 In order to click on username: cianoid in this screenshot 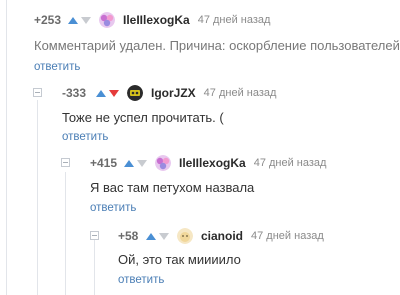, I will do `click(222, 236)`.